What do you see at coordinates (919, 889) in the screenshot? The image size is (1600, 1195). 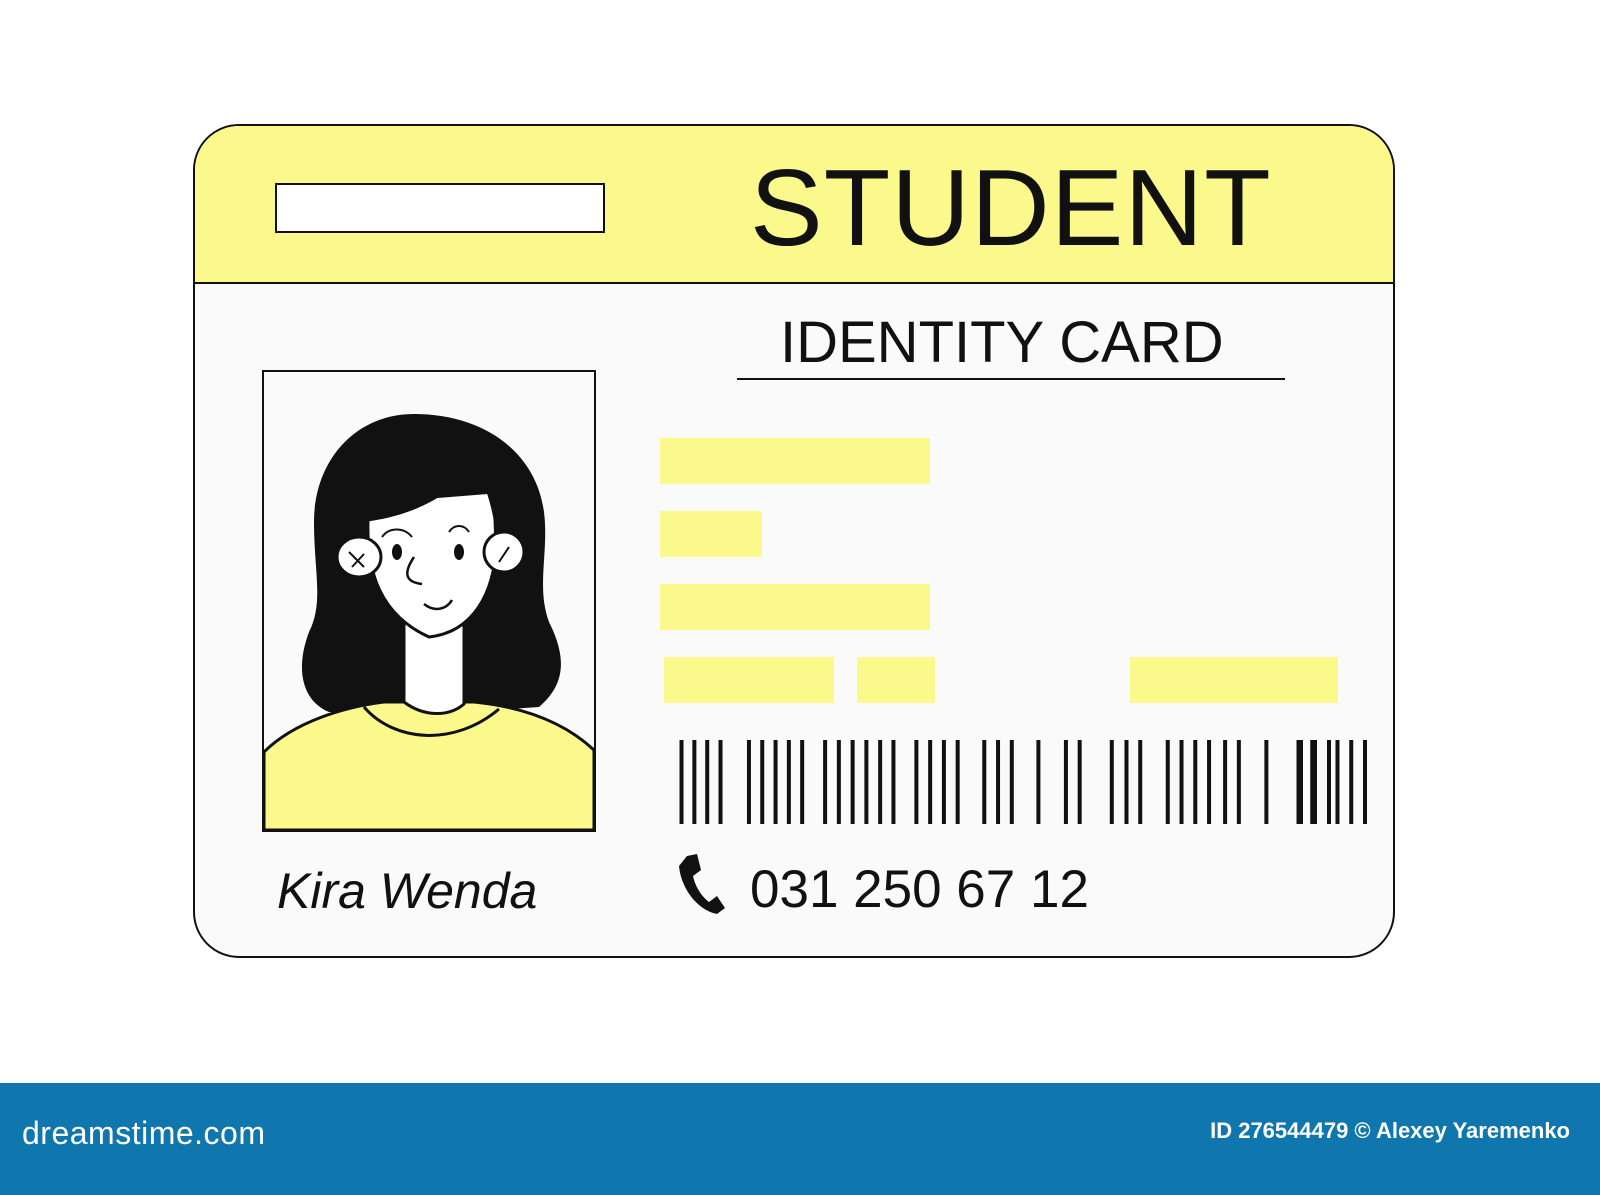 I see `phone-number: 031 250 67 12` at bounding box center [919, 889].